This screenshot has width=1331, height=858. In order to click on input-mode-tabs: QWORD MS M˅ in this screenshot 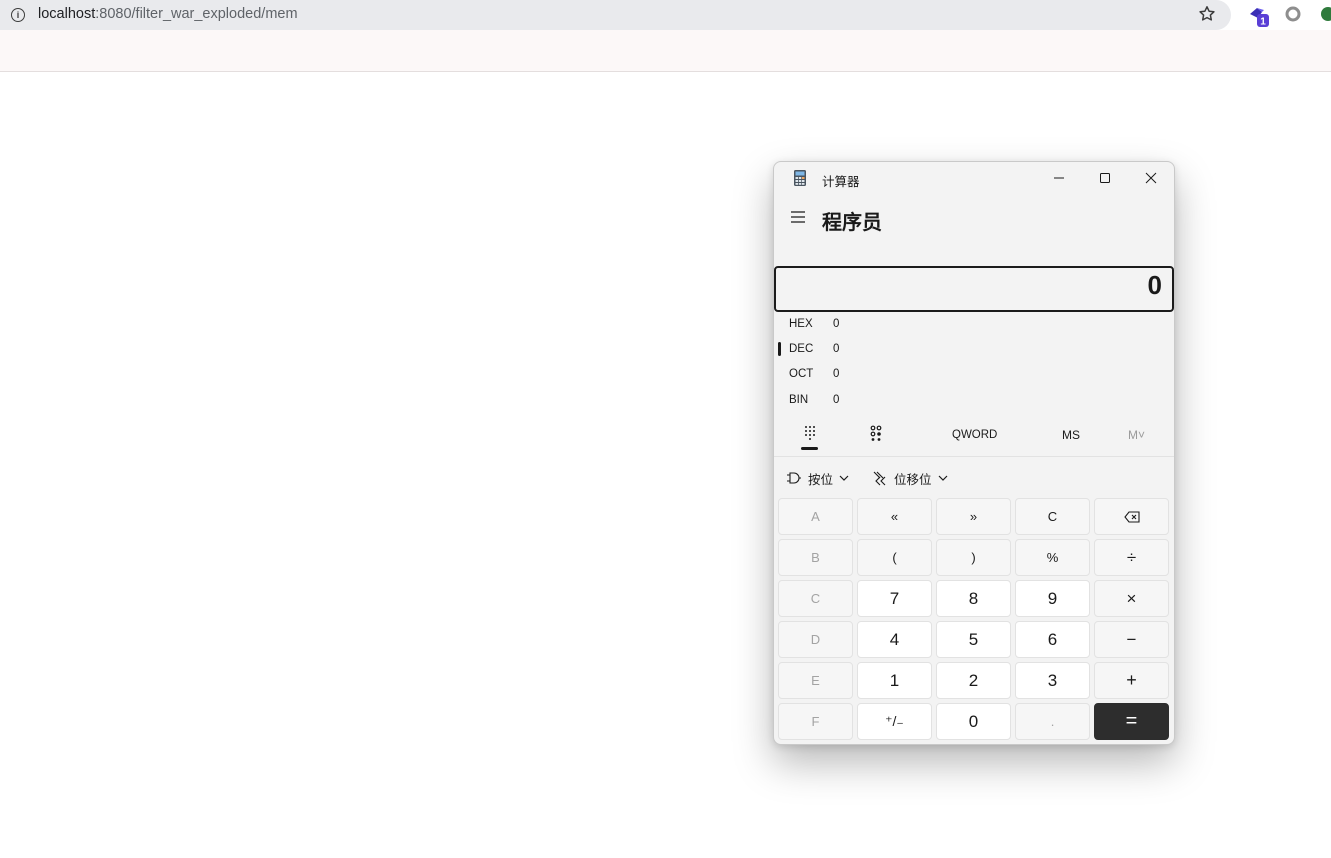, I will do `click(974, 438)`.